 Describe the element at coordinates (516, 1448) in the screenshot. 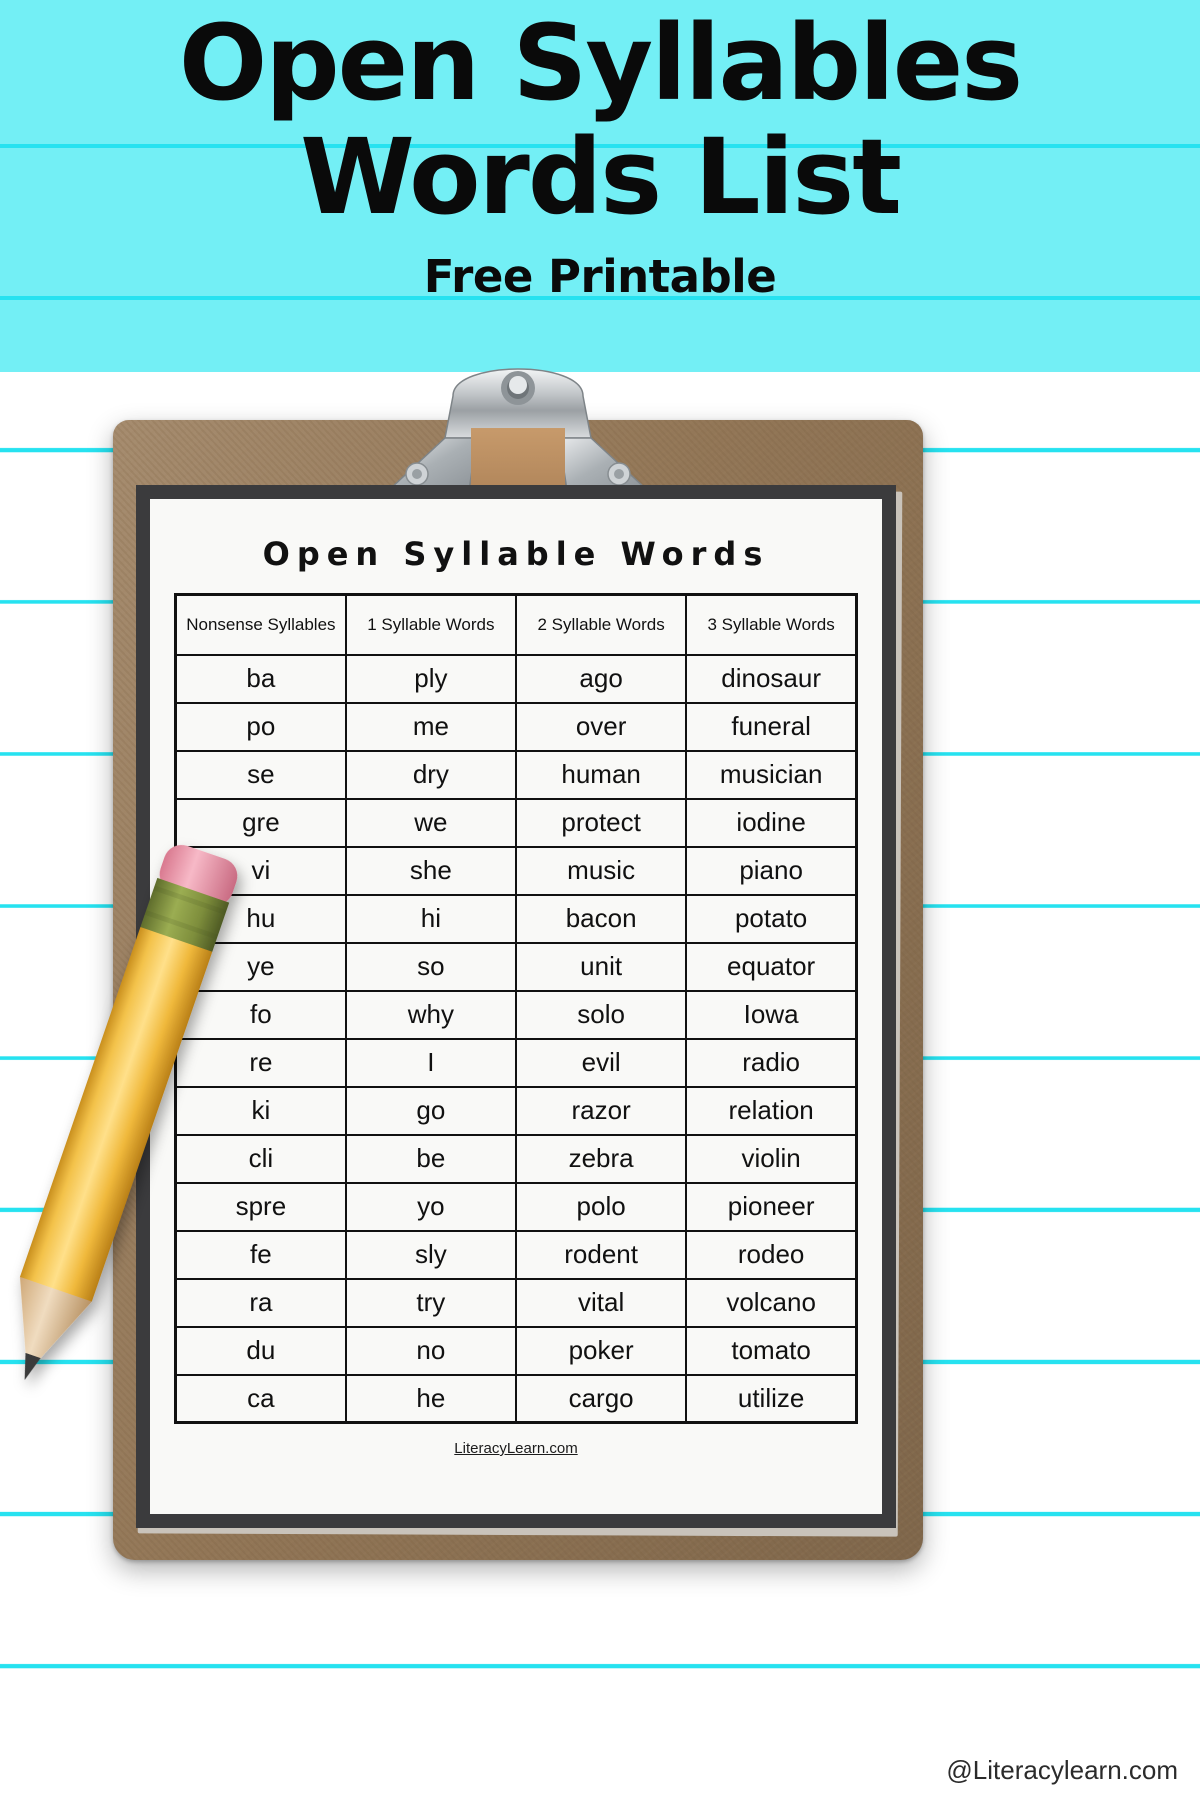

I see `worksheet-footer-credit: LiteracyLearn.com` at that location.